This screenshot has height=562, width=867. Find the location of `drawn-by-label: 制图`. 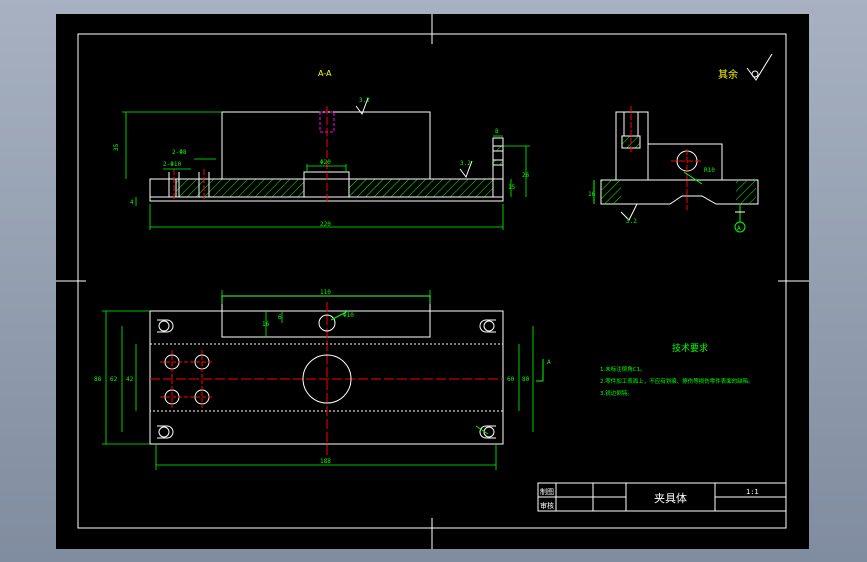

drawn-by-label: 制图 is located at coordinates (547, 491).